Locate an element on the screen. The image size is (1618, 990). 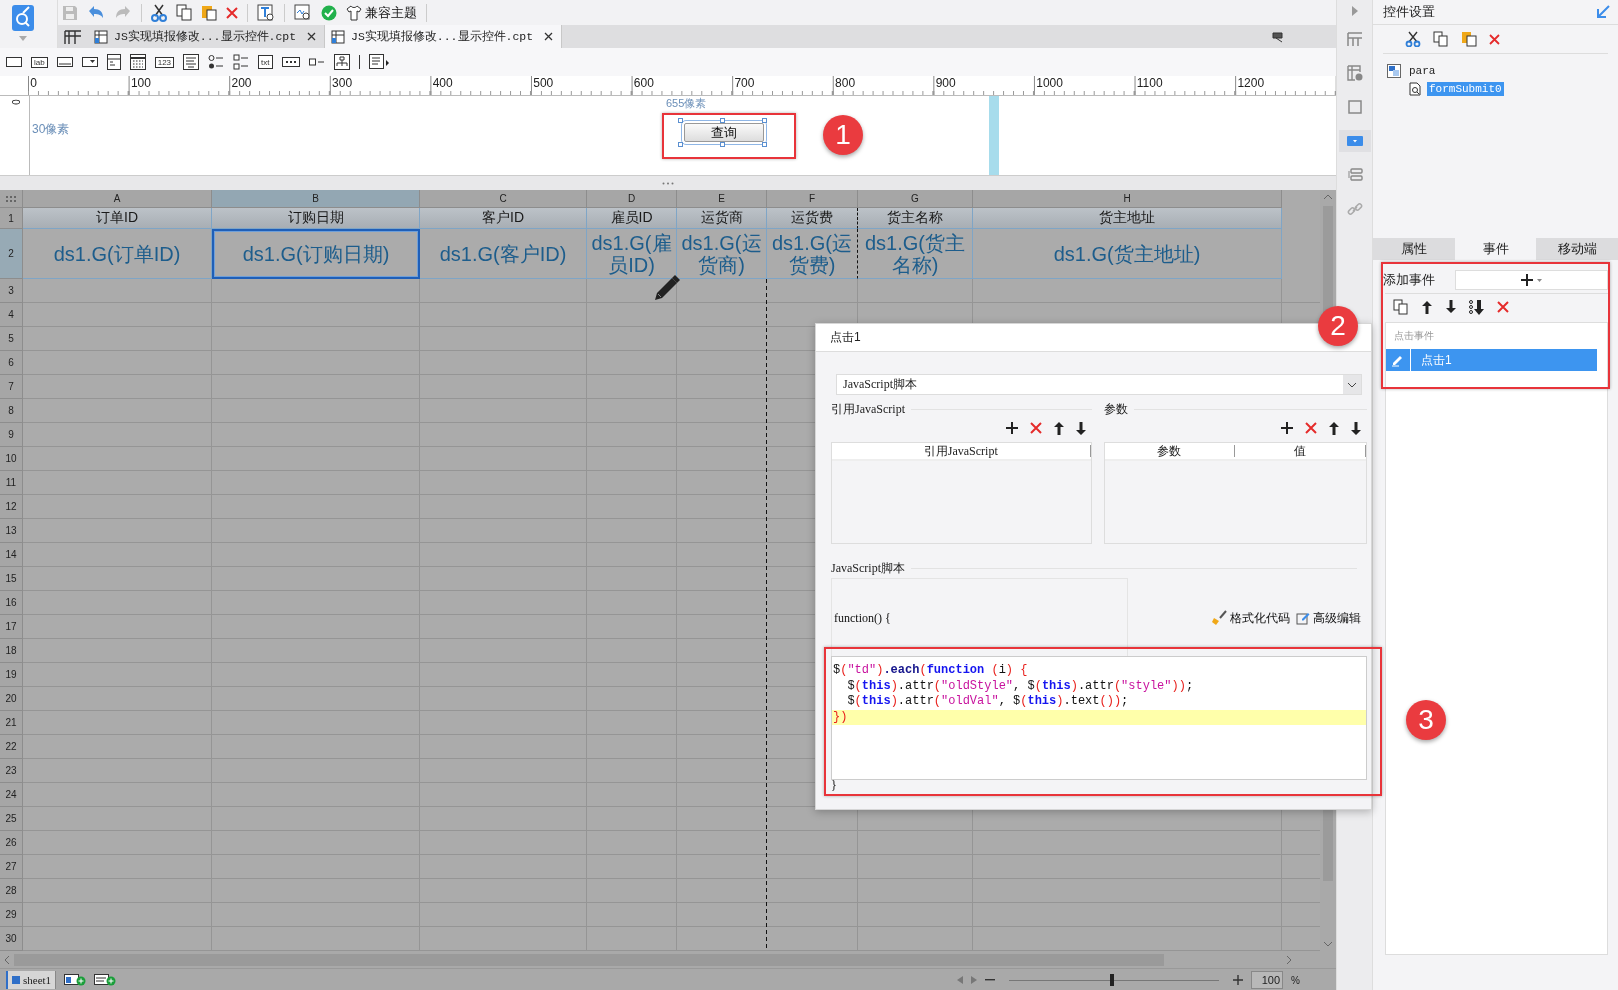
zoom-field: 100 is located at coordinates (1267, 980).